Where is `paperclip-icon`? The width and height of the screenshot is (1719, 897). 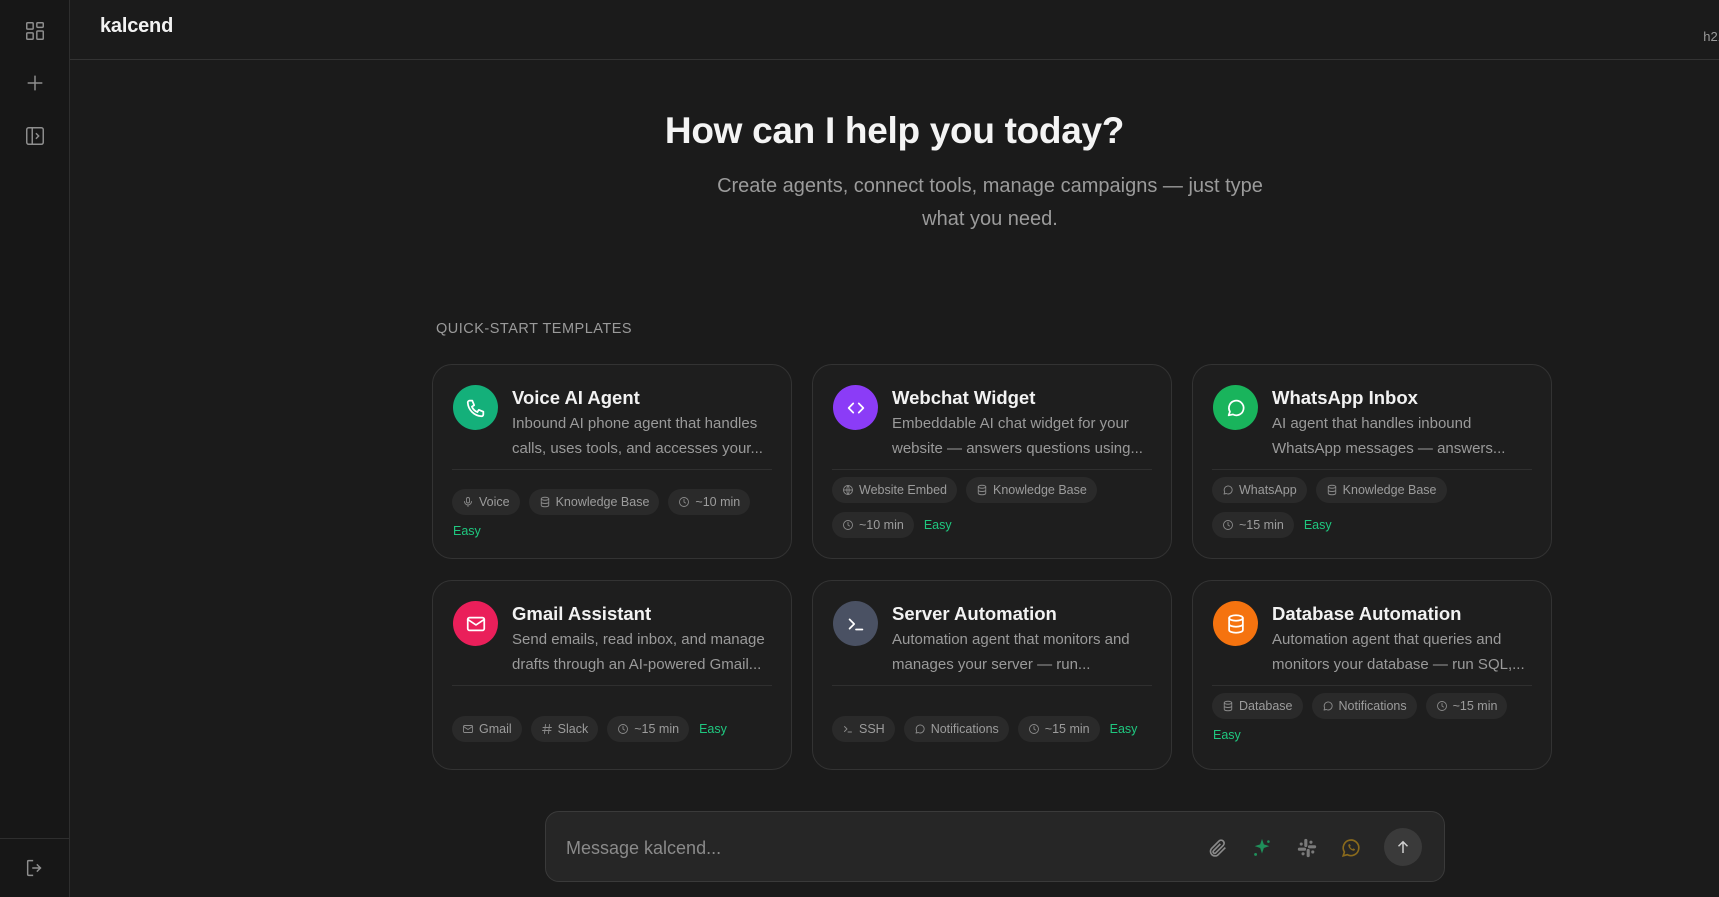
paperclip-icon is located at coordinates (1218, 848).